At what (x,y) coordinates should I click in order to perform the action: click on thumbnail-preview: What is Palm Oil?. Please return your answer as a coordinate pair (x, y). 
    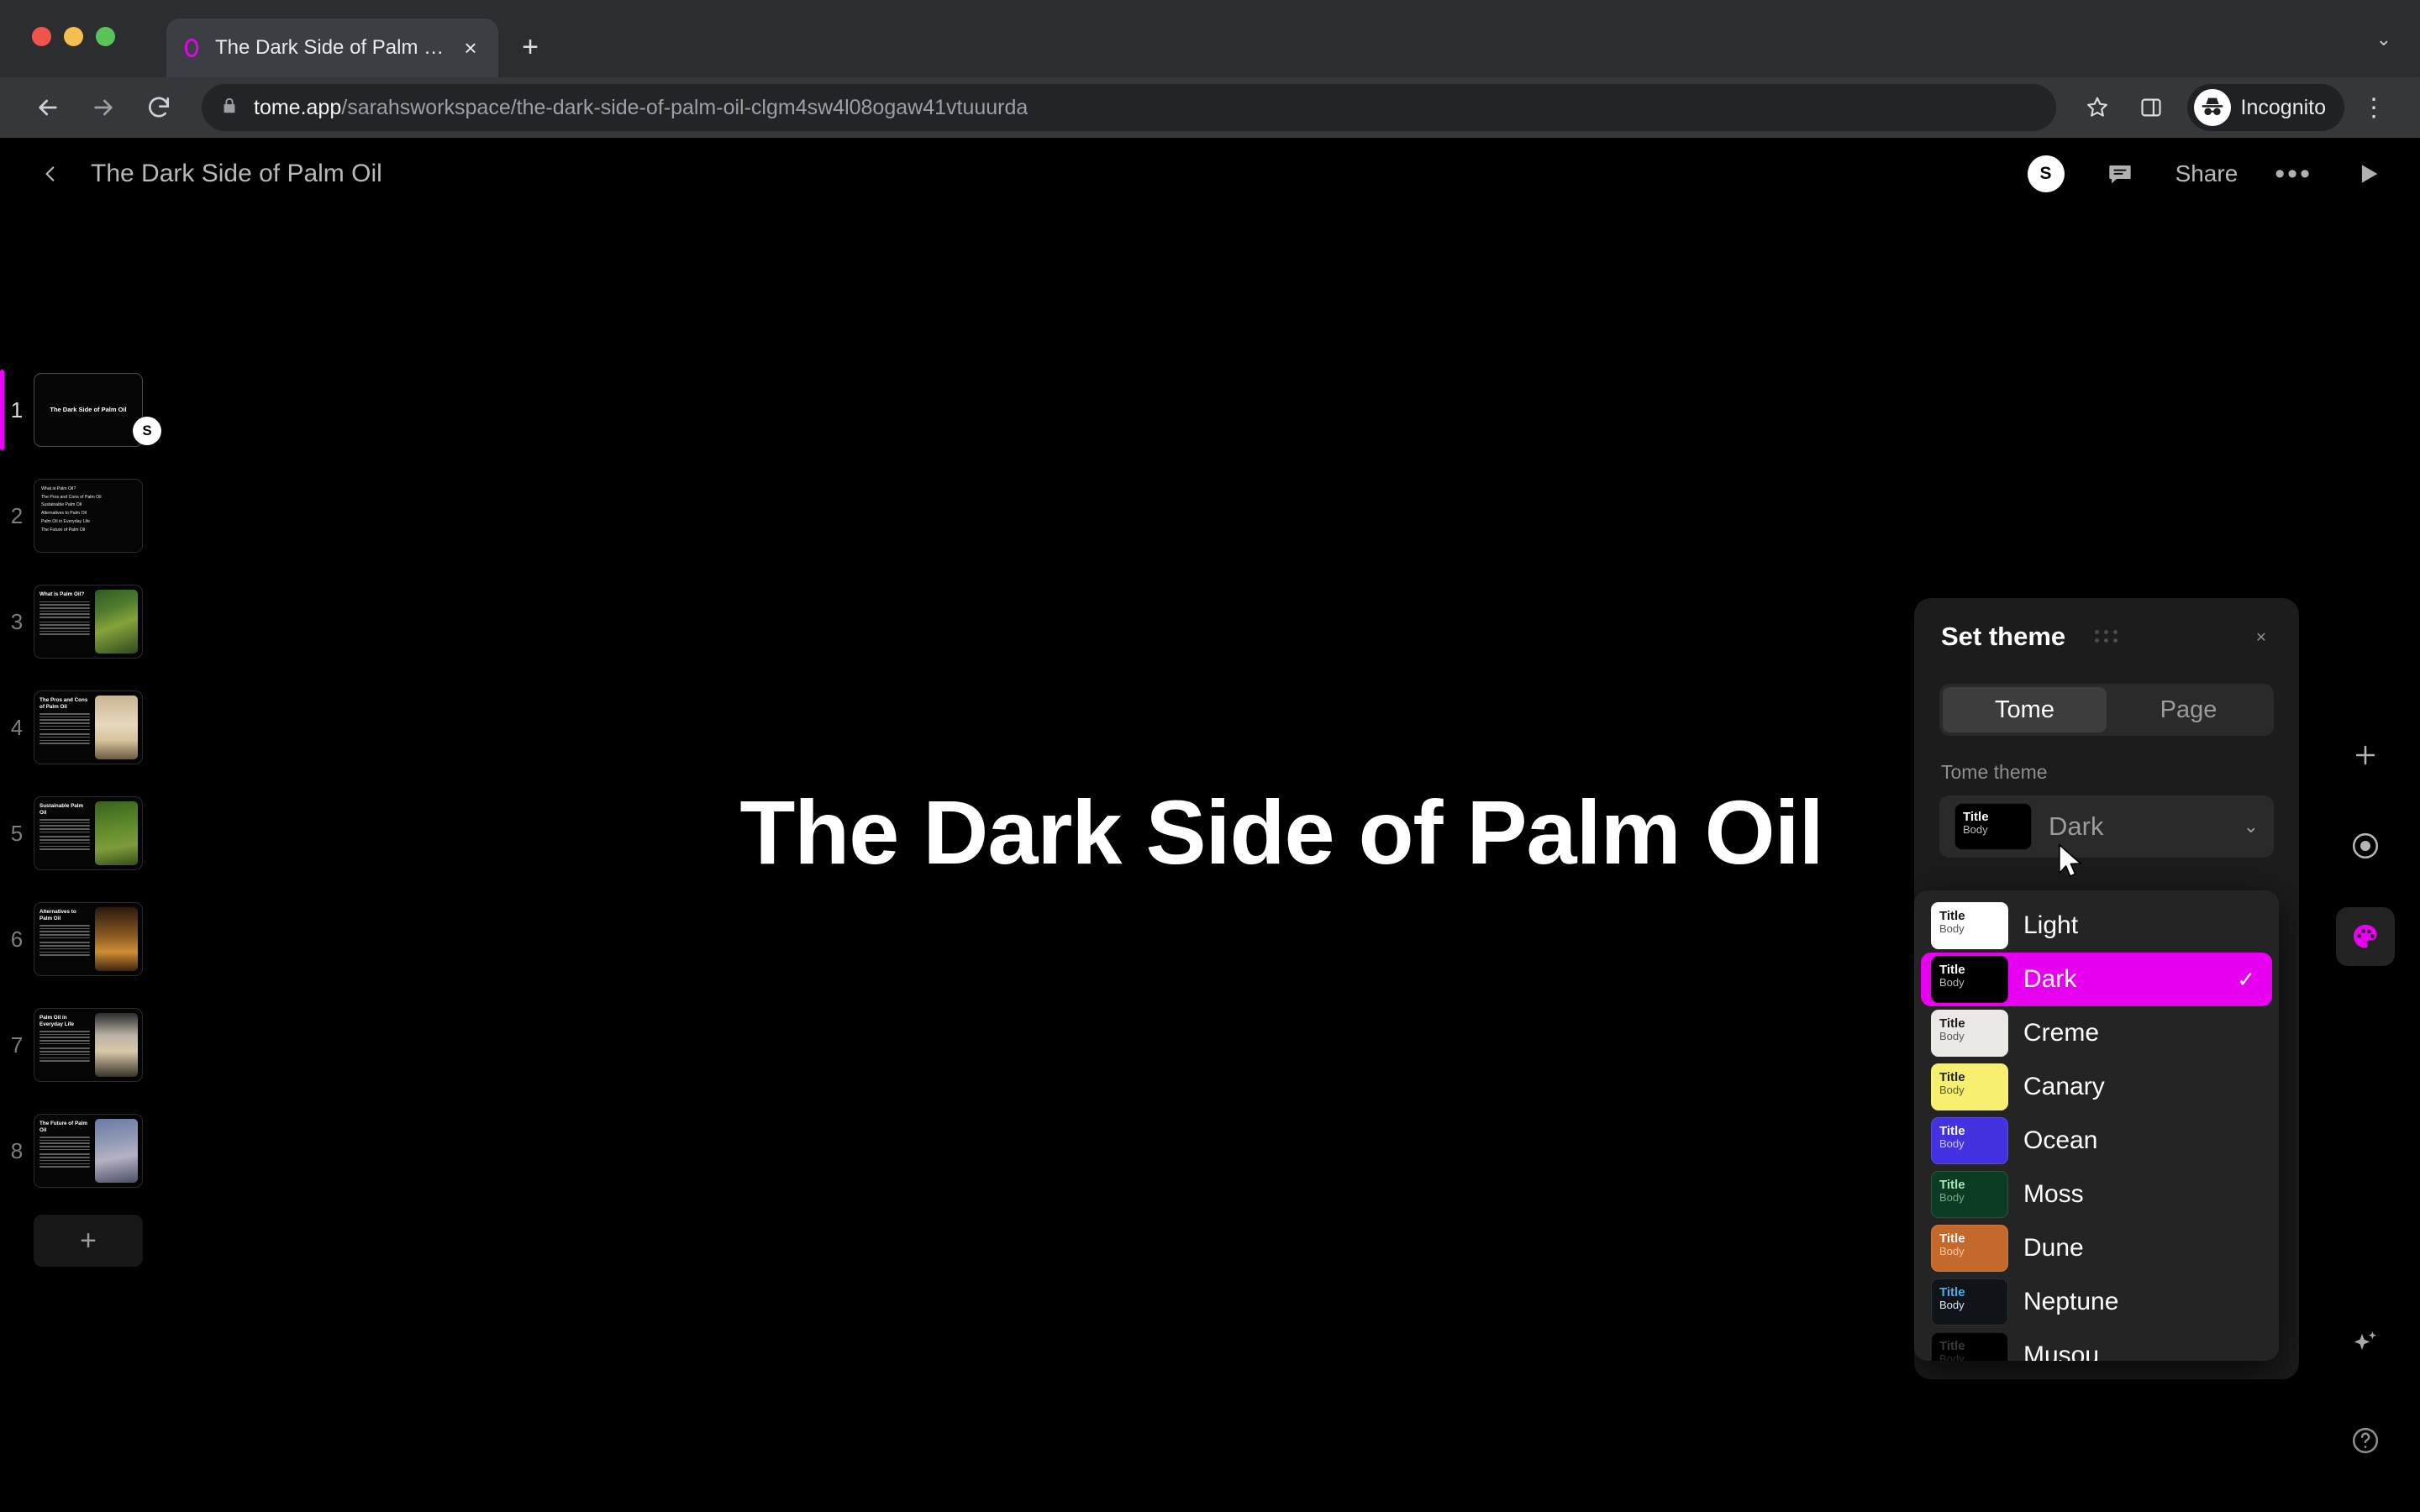
    Looking at the image, I should click on (88, 622).